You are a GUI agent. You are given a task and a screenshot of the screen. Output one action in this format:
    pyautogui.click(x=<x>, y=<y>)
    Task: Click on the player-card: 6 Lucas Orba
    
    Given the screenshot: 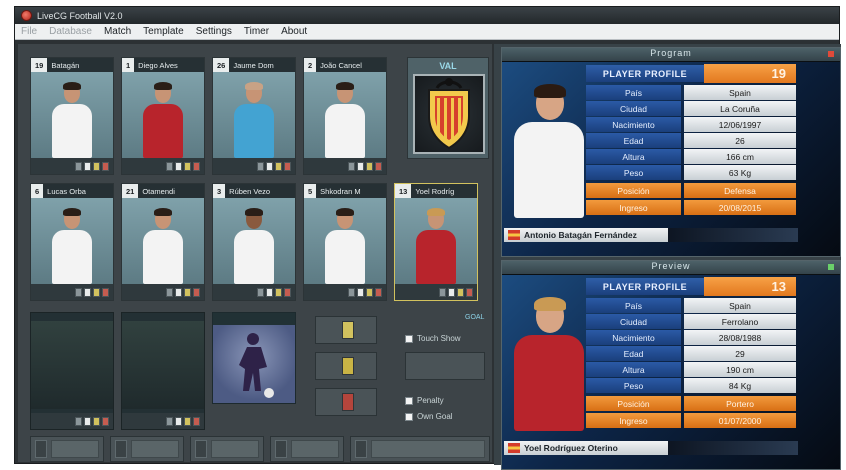 What is the action you would take?
    pyautogui.click(x=72, y=242)
    